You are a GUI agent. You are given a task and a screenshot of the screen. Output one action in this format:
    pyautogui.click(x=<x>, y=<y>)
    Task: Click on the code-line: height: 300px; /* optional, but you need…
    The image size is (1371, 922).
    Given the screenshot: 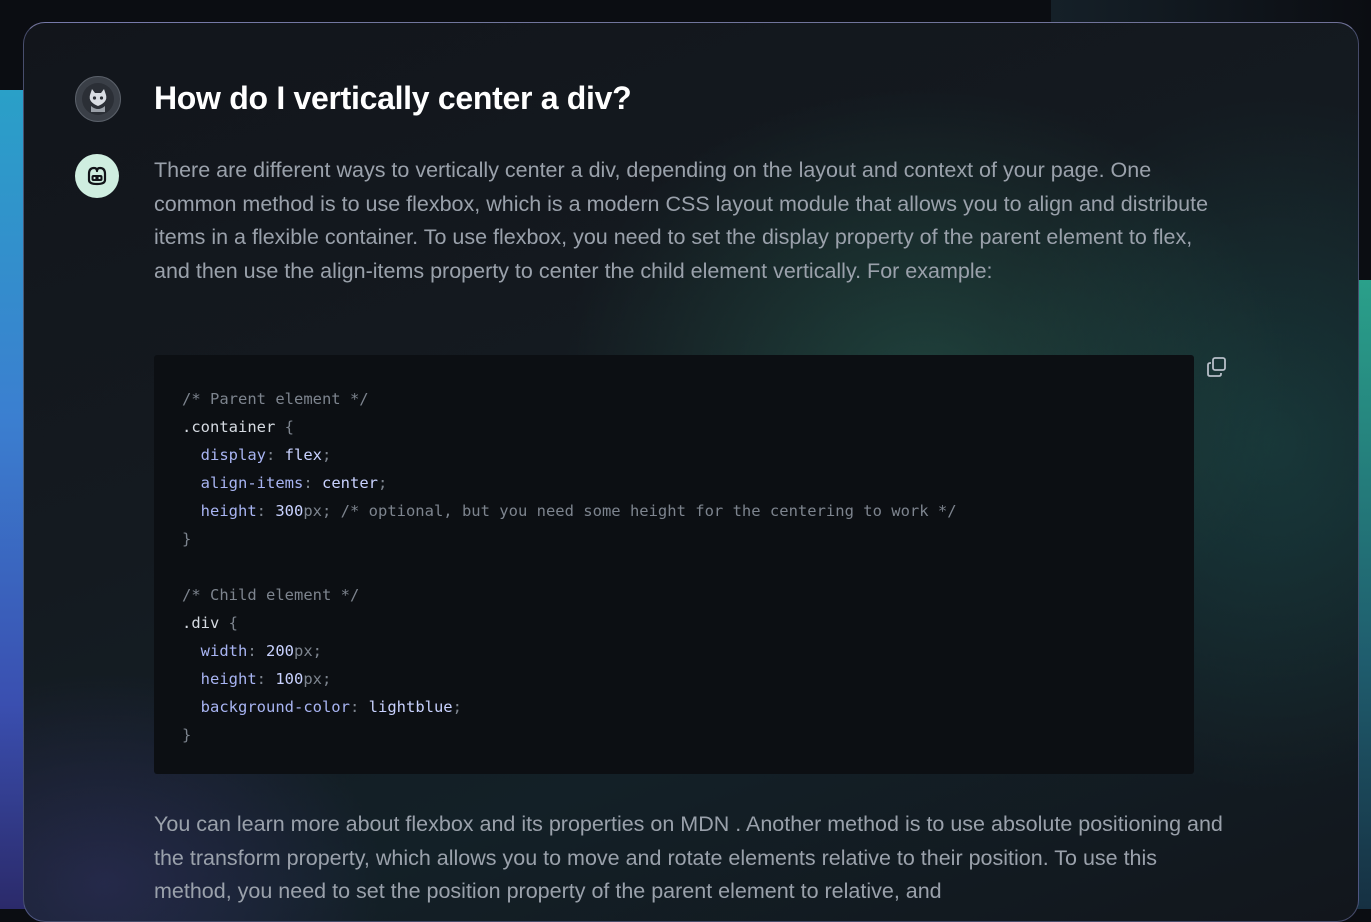 What is the action you would take?
    pyautogui.click(x=569, y=511)
    